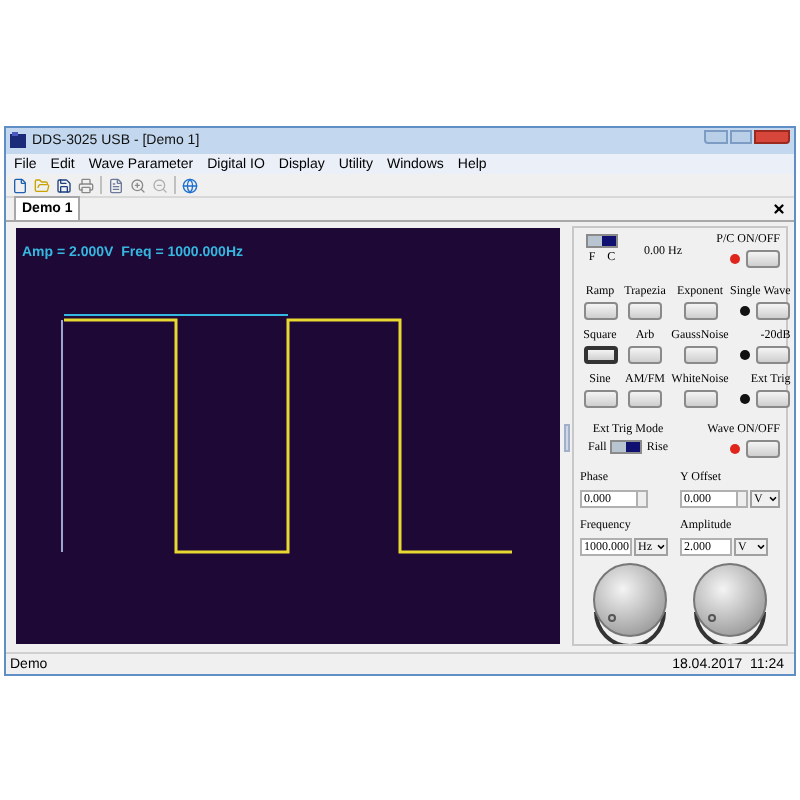 The width and height of the screenshot is (800, 800). What do you see at coordinates (190, 185) in the screenshot?
I see `globe-icon` at bounding box center [190, 185].